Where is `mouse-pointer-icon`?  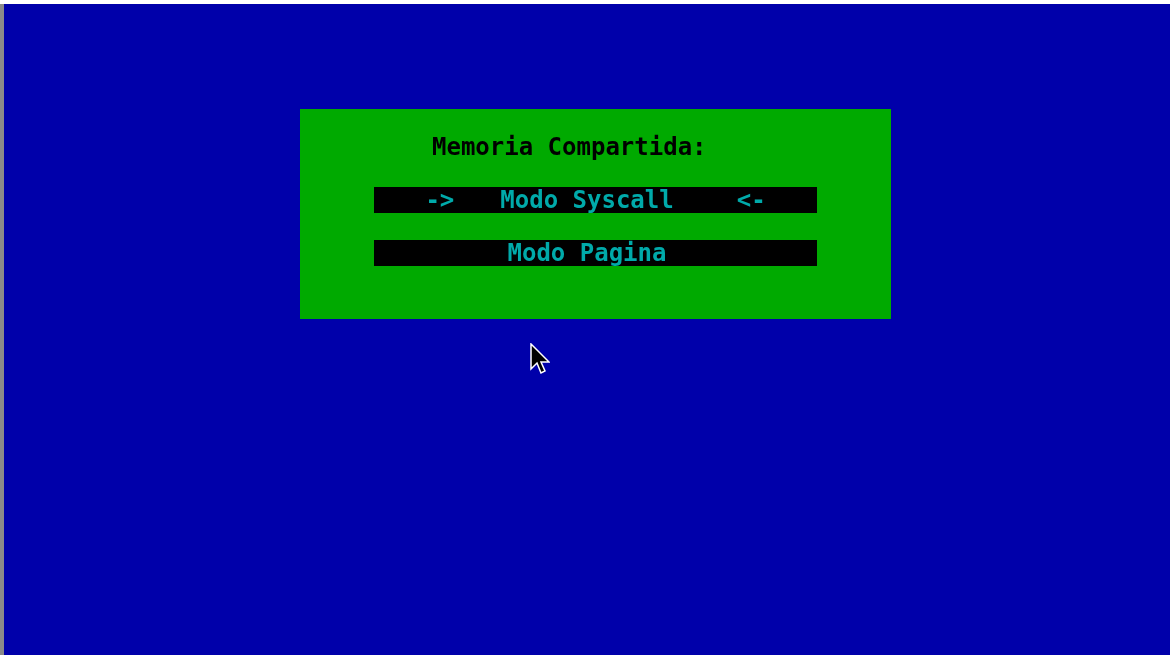 mouse-pointer-icon is located at coordinates (540, 359).